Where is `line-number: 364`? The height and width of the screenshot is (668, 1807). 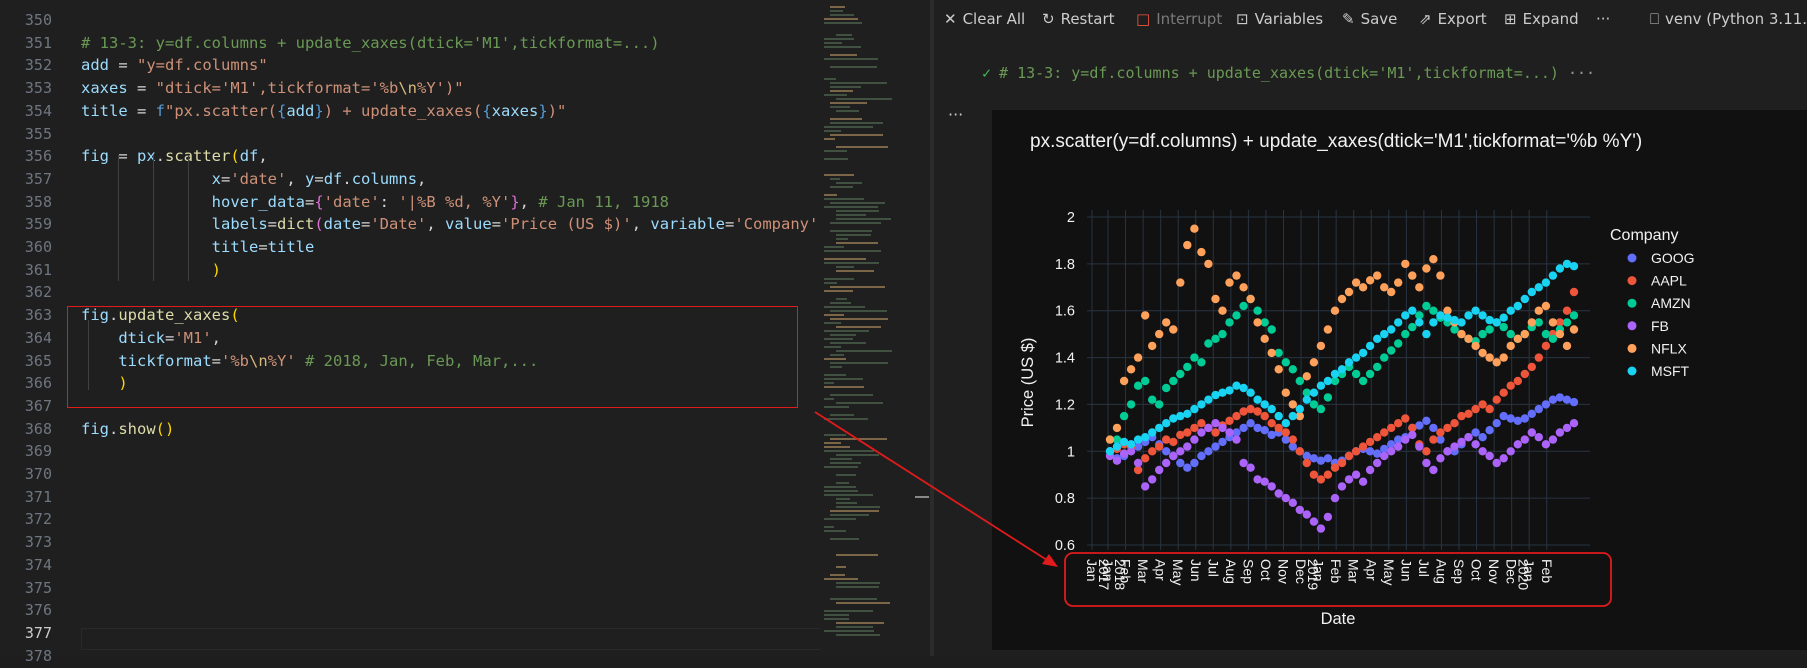
line-number: 364 is located at coordinates (38, 337).